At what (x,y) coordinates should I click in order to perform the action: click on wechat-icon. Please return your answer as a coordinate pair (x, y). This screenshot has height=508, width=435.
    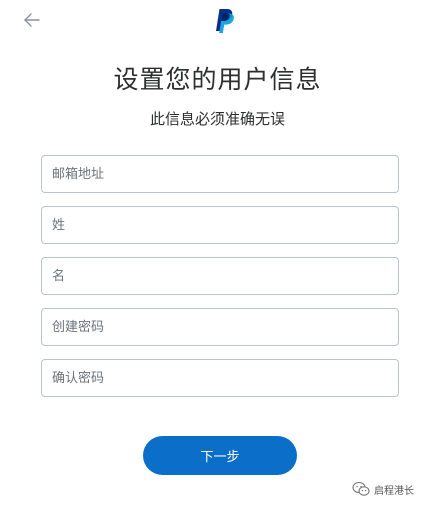
    Looking at the image, I should click on (361, 488).